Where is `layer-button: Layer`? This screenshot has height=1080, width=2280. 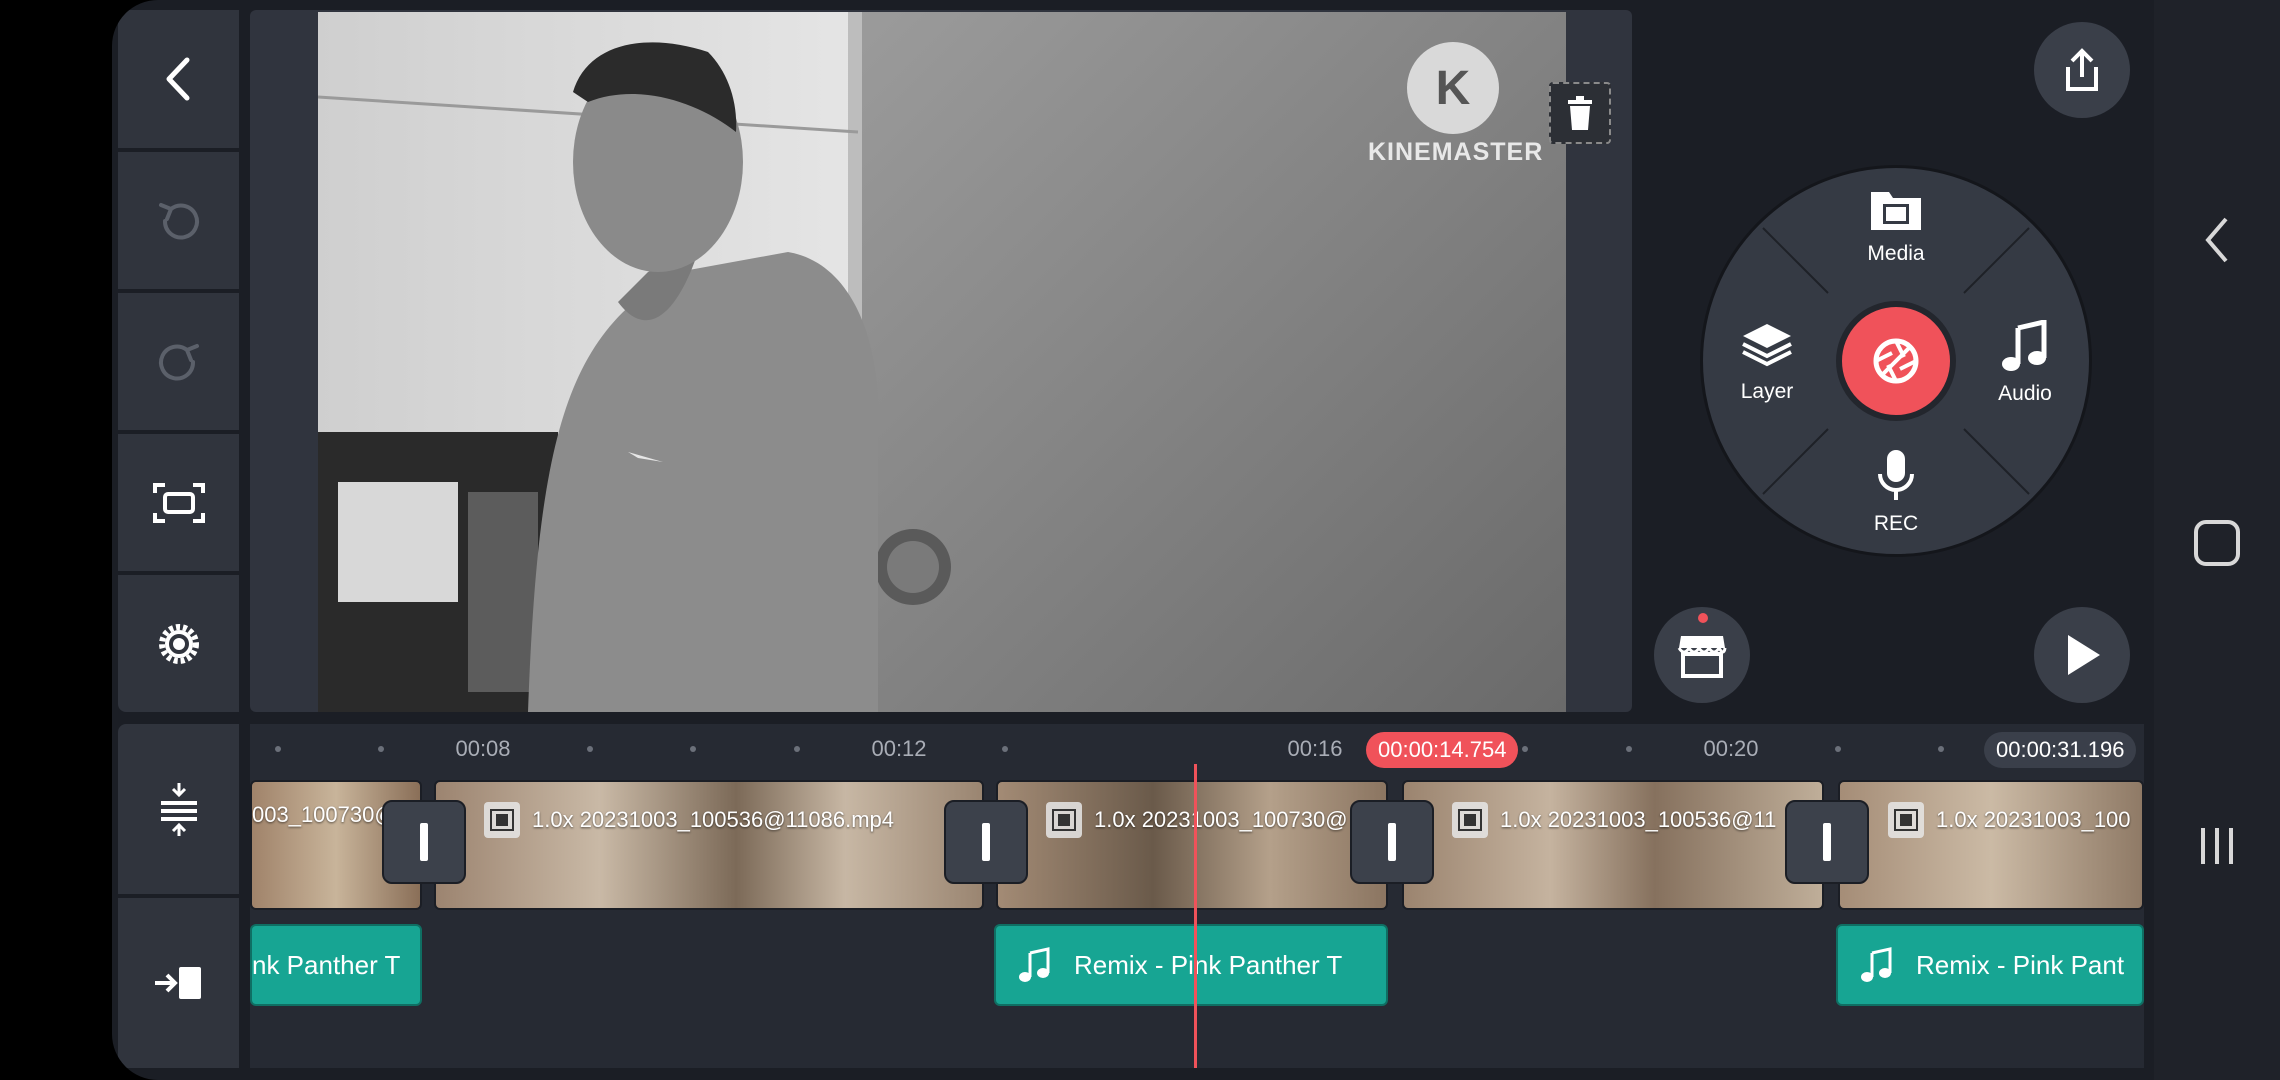
layer-button: Layer is located at coordinates (1767, 362).